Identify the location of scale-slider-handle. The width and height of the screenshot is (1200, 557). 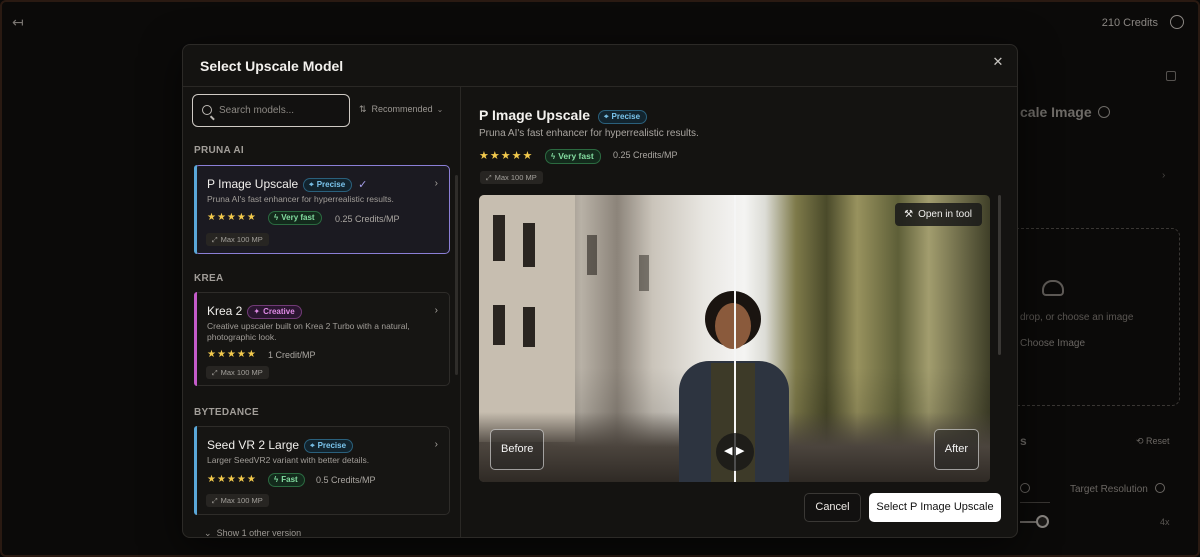
(1042, 521).